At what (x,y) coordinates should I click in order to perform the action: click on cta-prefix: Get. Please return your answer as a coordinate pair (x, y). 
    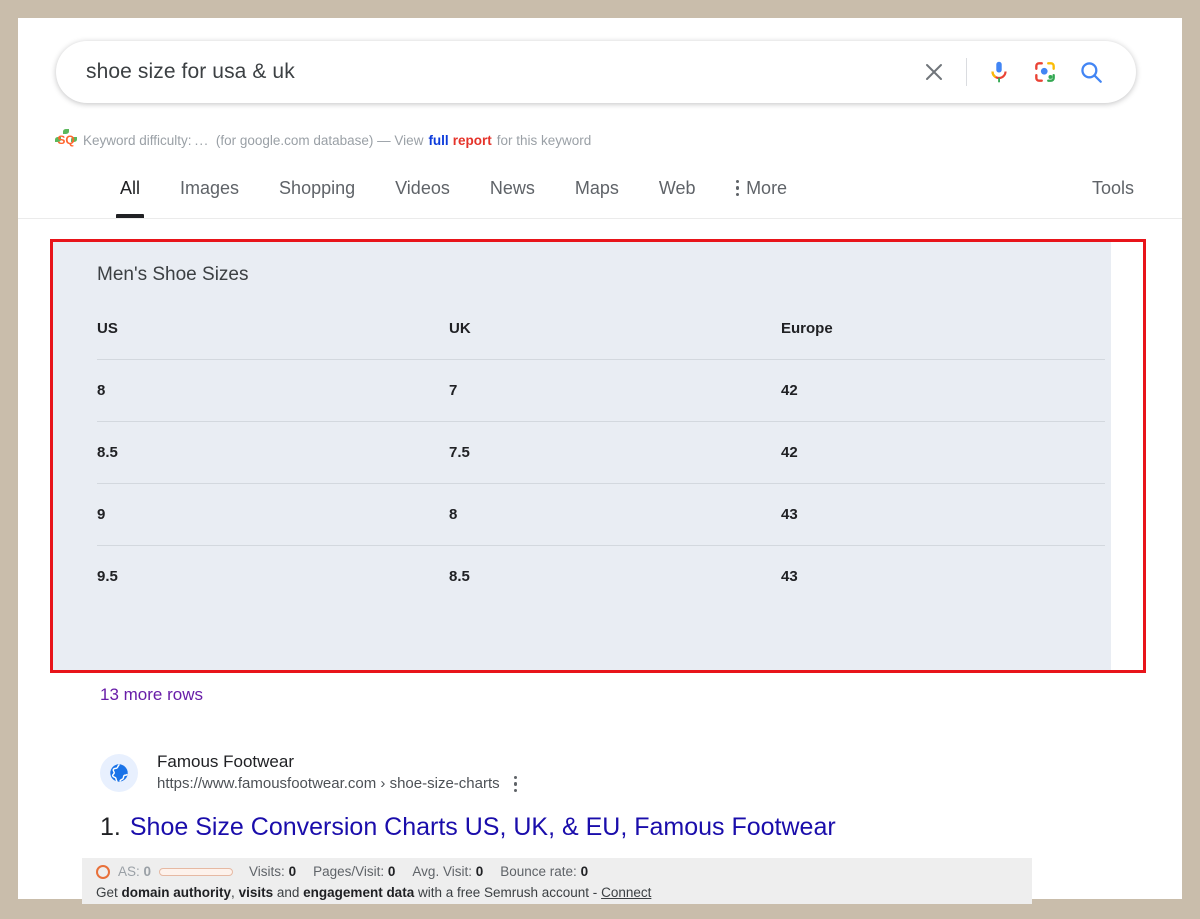
    Looking at the image, I should click on (107, 892).